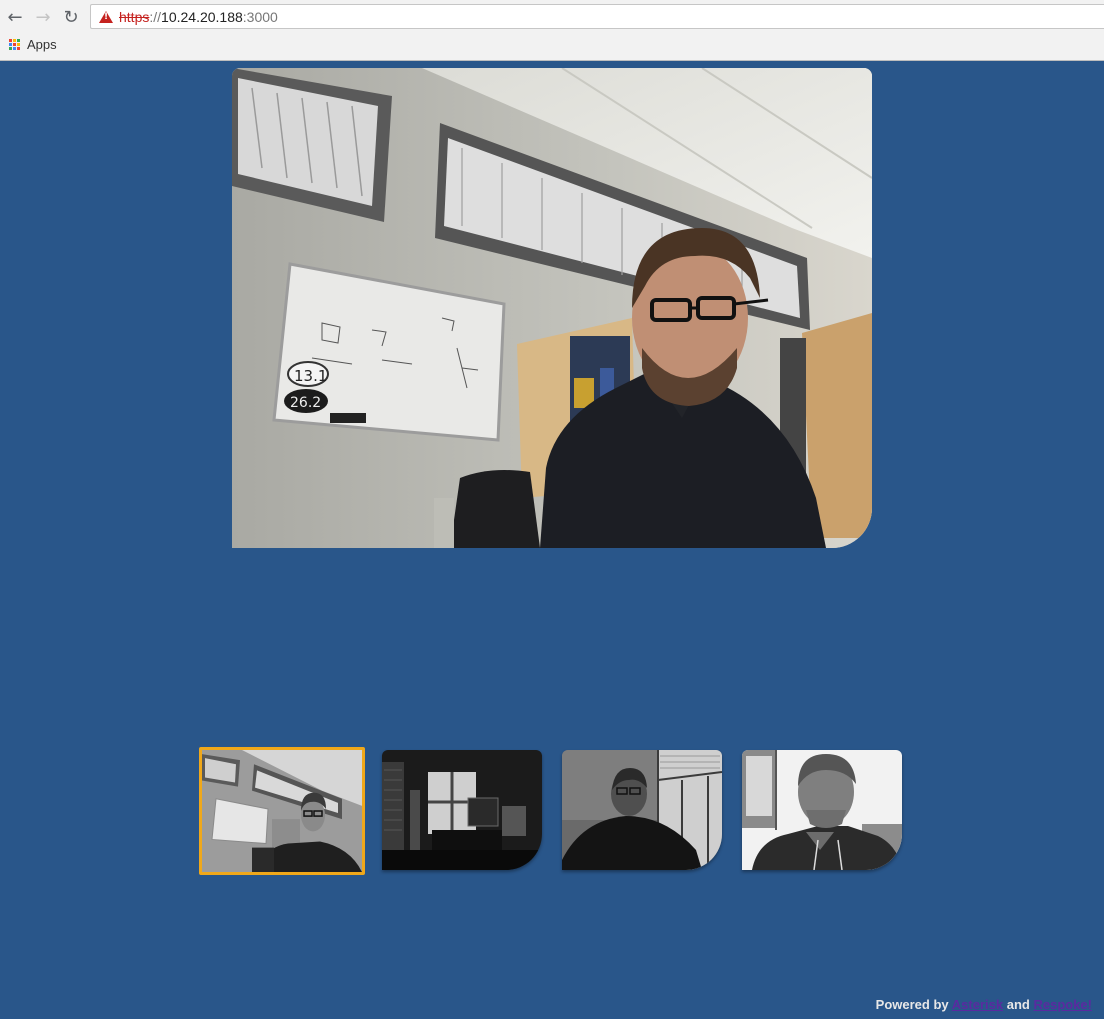 The image size is (1104, 1019). Describe the element at coordinates (71, 17) in the screenshot. I see `reload-icon: ↻` at that location.